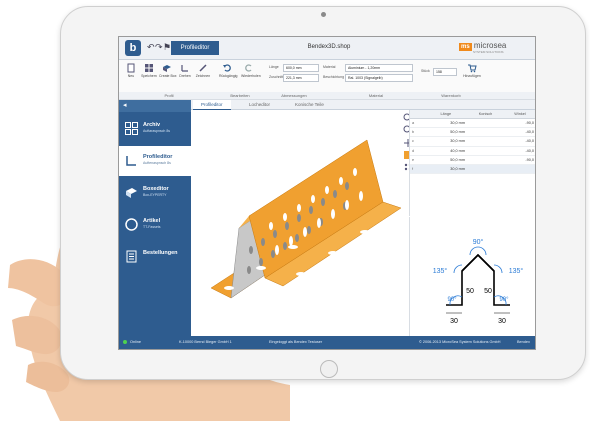 Image resolution: width=590 pixels, height=421 pixels. Describe the element at coordinates (417, 114) in the screenshot. I see `col-header` at that location.